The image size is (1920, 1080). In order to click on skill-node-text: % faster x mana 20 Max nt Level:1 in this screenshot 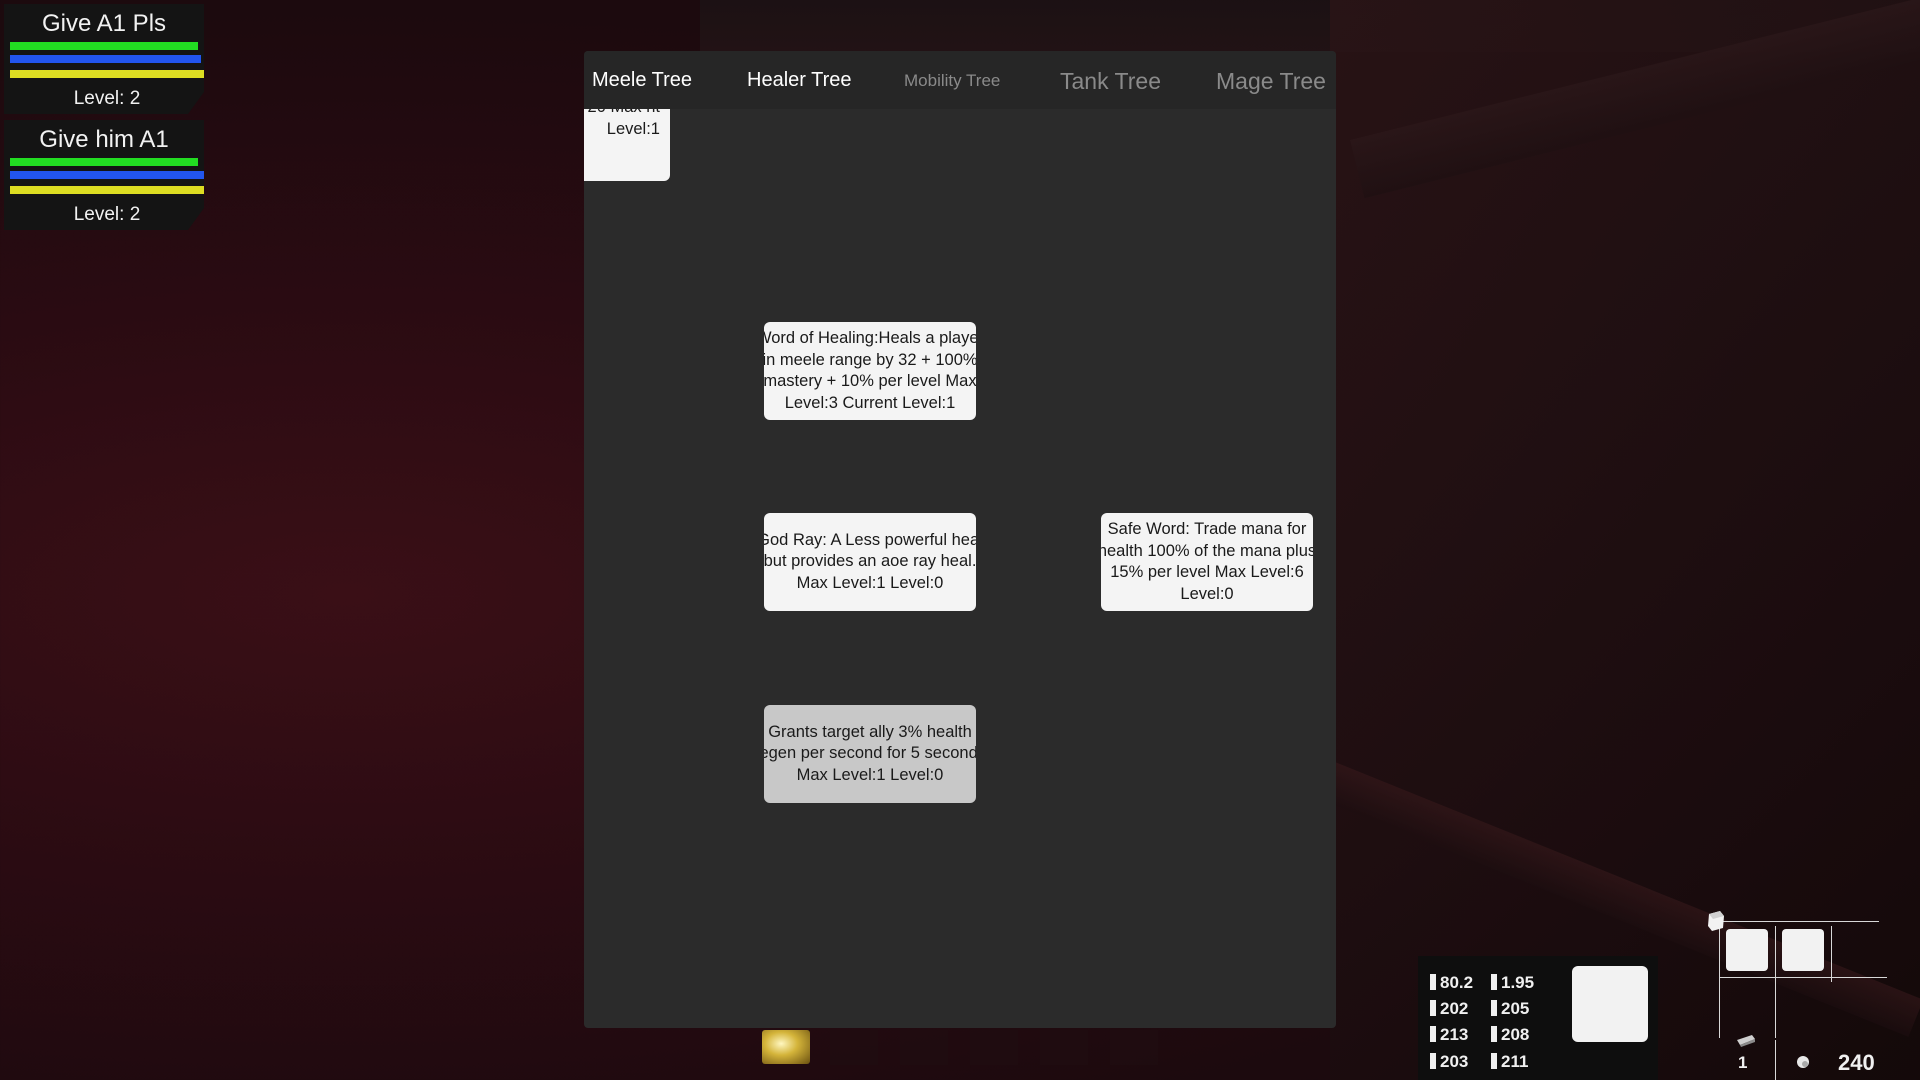, I will do `click(622, 123)`.